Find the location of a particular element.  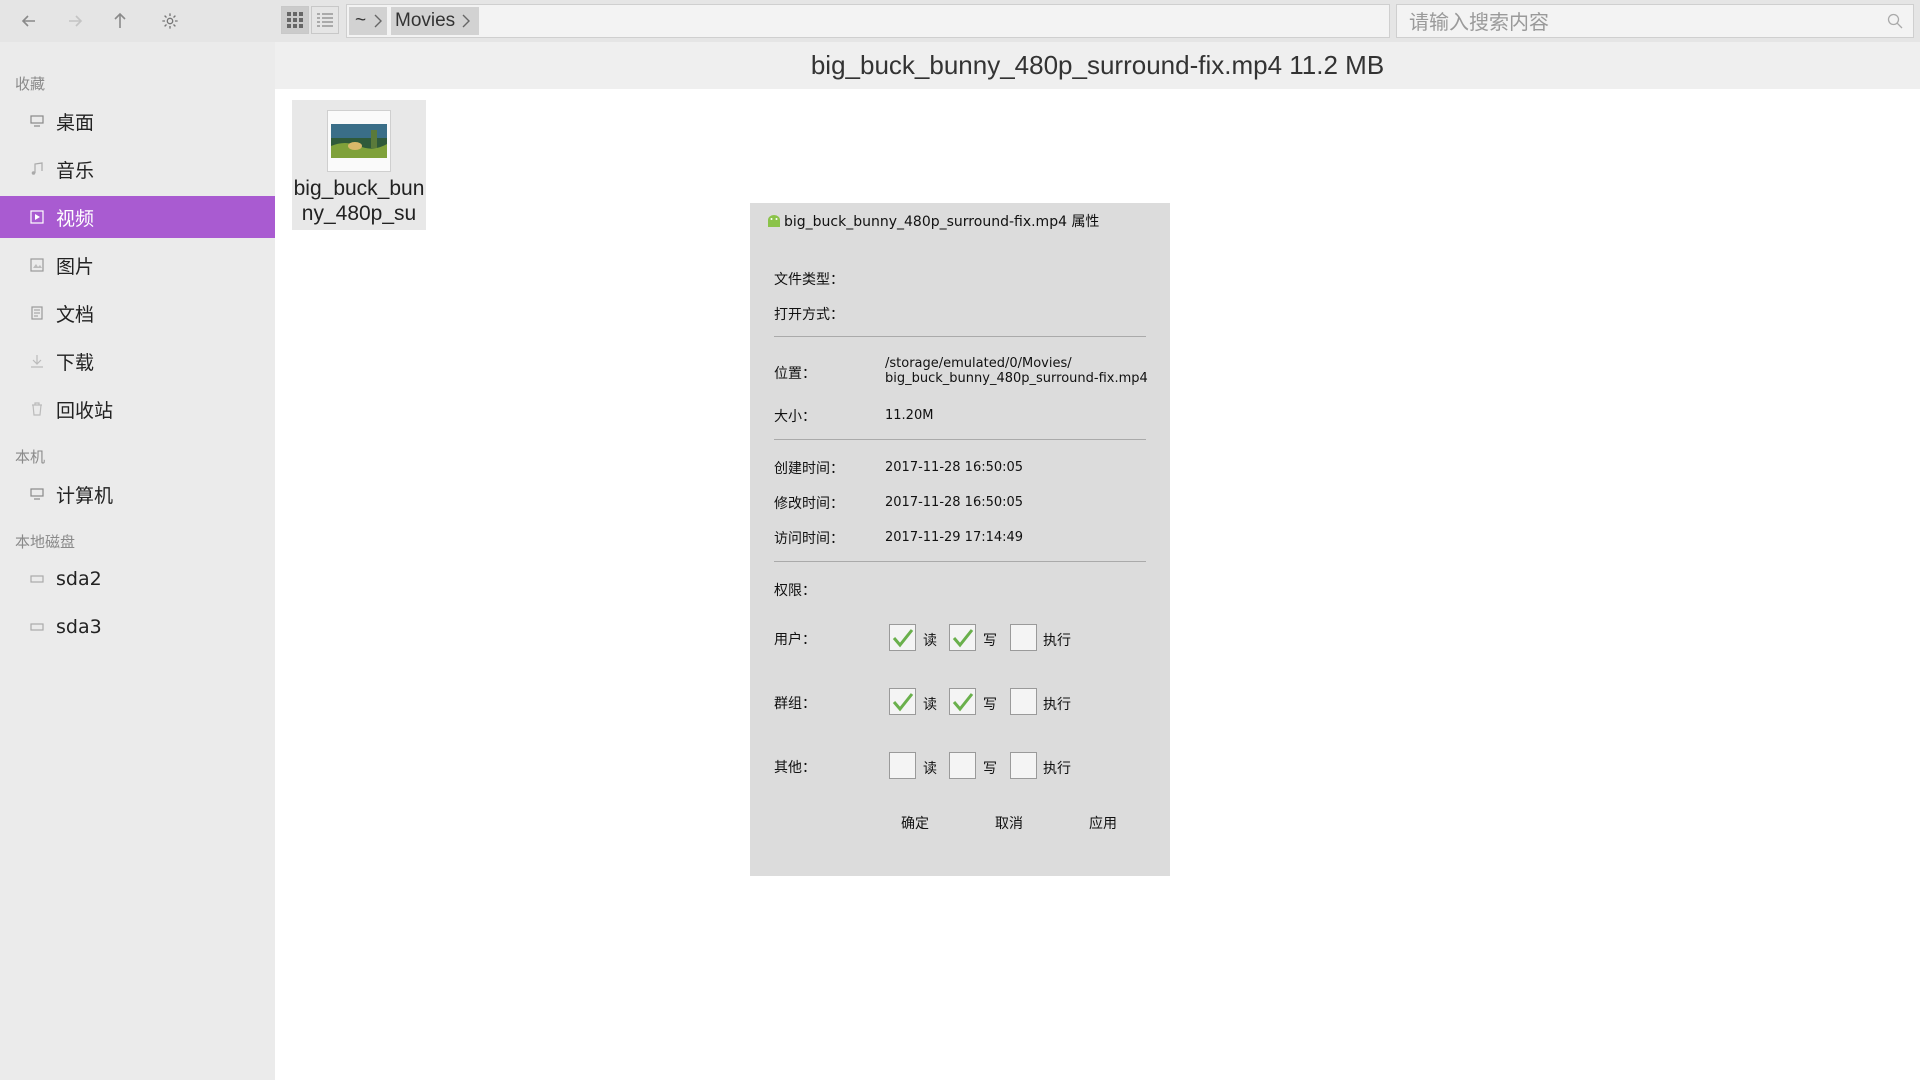

breadcrumb-home-label: ~ is located at coordinates (361, 20).